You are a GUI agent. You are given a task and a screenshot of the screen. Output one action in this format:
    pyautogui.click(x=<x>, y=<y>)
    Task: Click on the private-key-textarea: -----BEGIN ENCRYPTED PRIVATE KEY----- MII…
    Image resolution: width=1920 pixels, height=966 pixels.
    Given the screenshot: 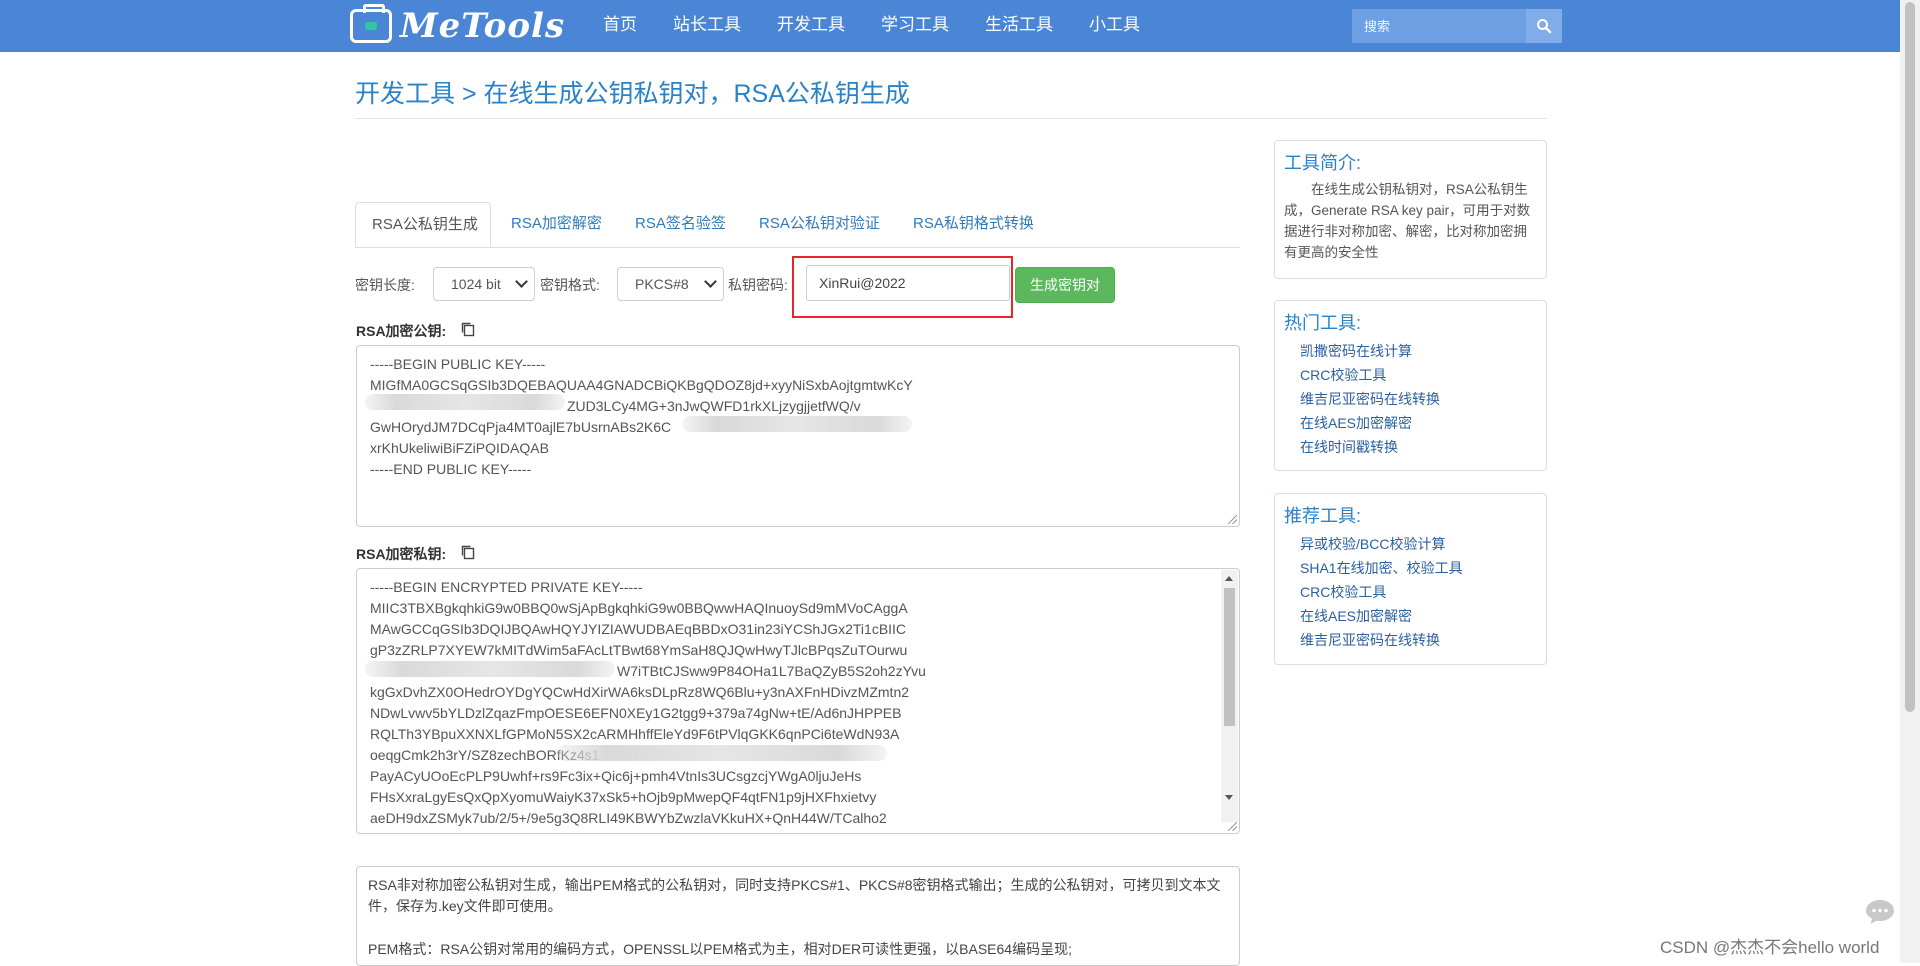 What is the action you would take?
    pyautogui.click(x=798, y=701)
    